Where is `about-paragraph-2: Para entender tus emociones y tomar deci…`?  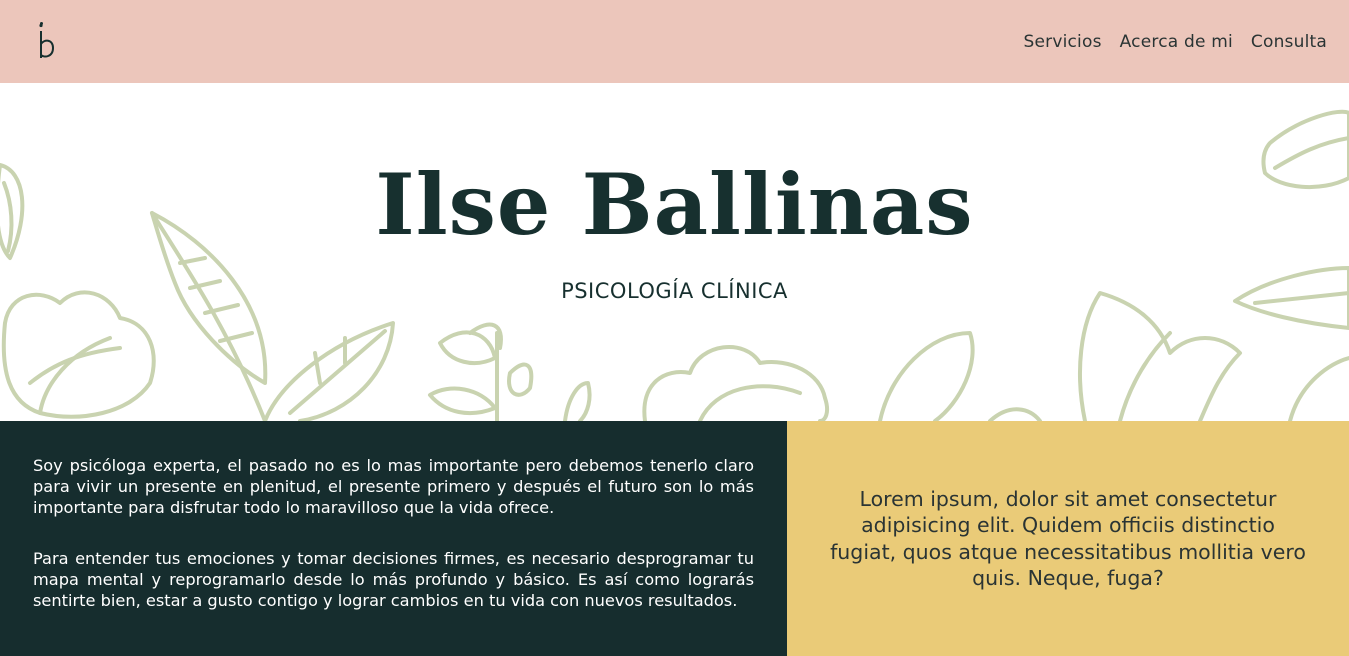
about-paragraph-2: Para entender tus emociones y tomar deci… is located at coordinates (393, 579).